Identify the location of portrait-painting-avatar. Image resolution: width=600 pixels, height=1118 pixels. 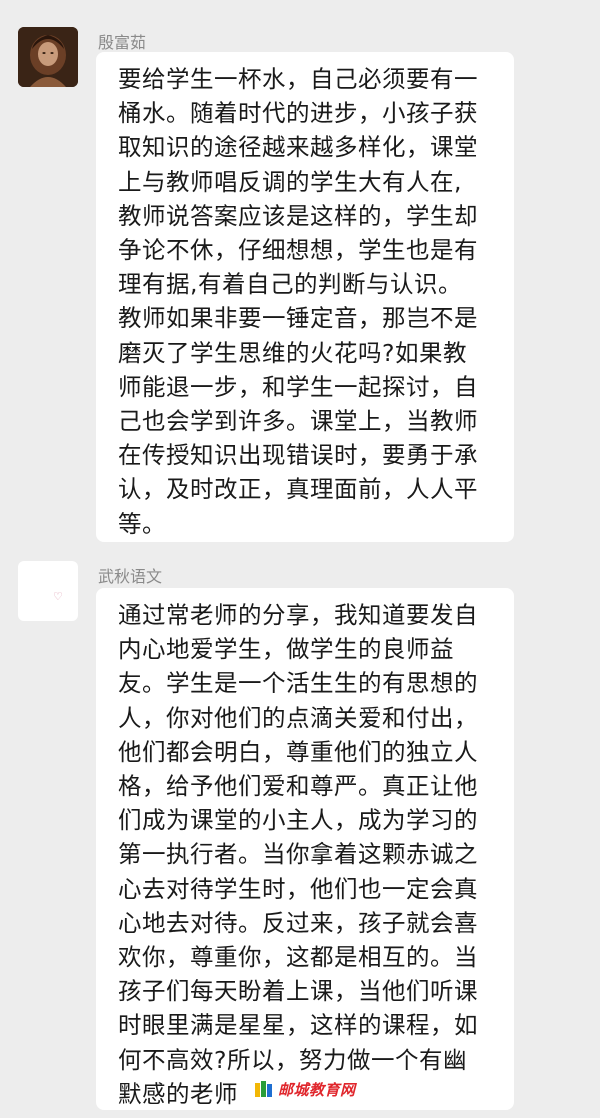
(48, 57).